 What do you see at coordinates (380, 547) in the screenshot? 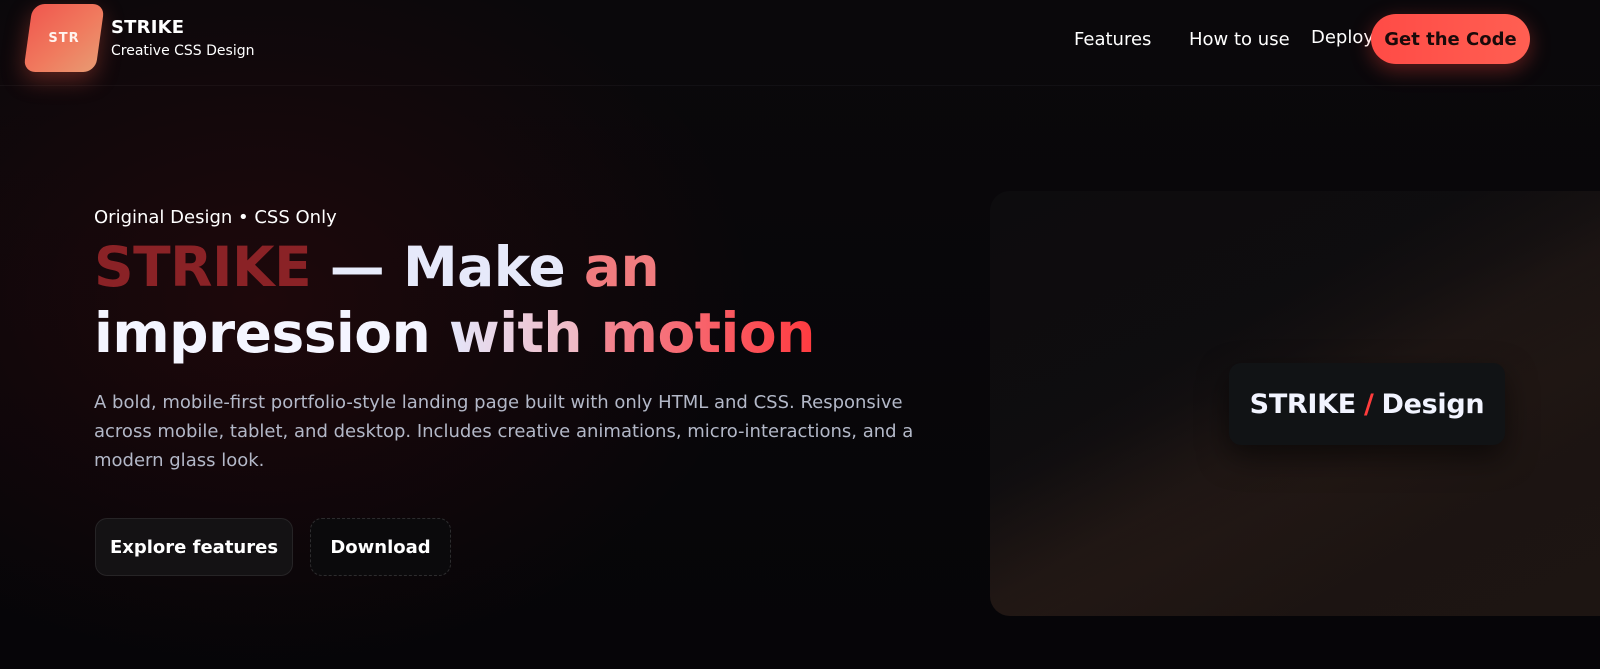
I see `download-button: Download` at bounding box center [380, 547].